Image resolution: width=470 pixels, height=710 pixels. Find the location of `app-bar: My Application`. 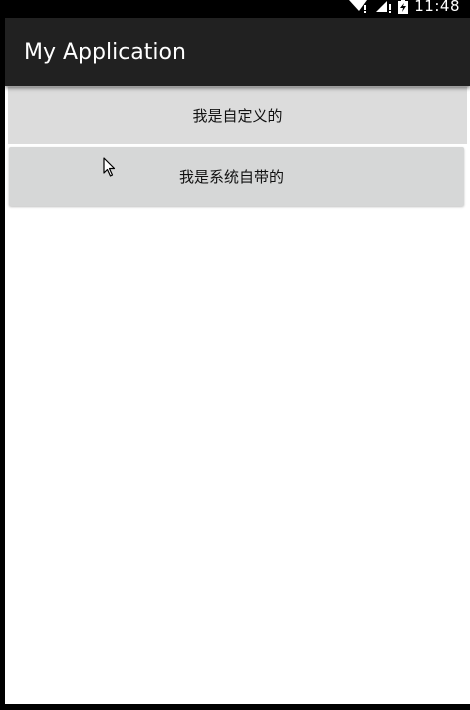

app-bar: My Application is located at coordinates (237, 52).